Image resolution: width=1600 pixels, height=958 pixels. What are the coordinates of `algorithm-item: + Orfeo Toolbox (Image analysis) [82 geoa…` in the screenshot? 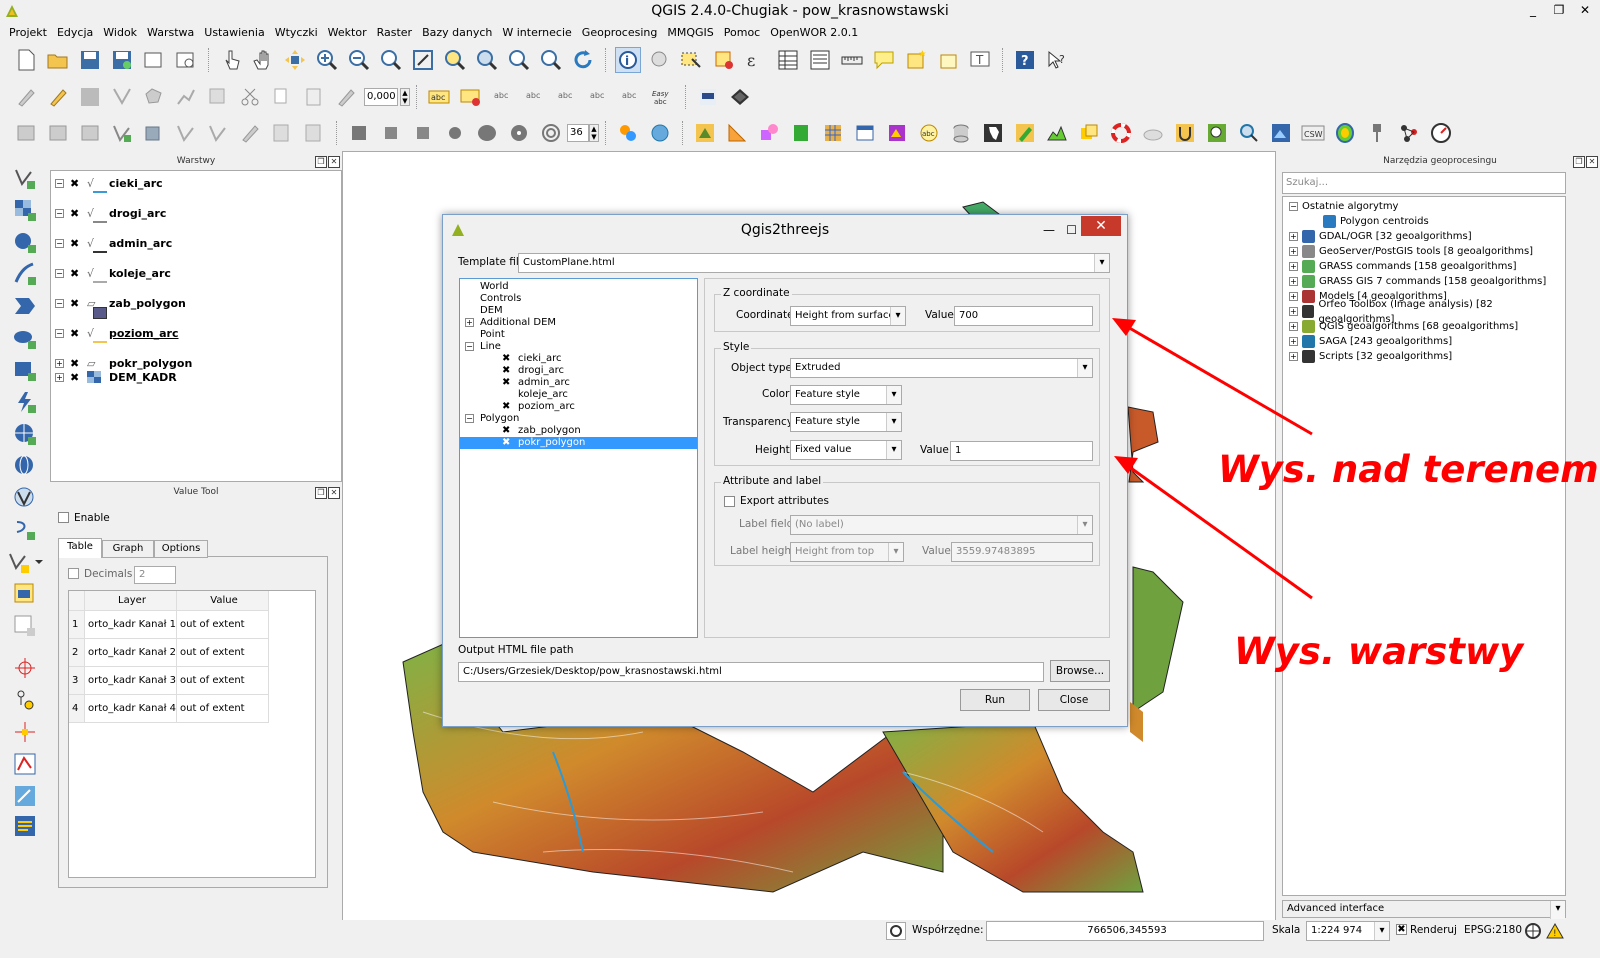 It's located at (1427, 312).